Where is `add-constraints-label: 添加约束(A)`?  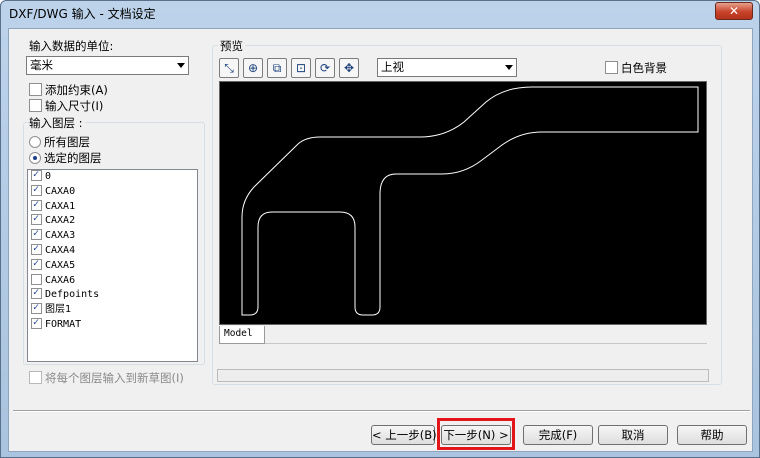 add-constraints-label: 添加约束(A) is located at coordinates (76, 90).